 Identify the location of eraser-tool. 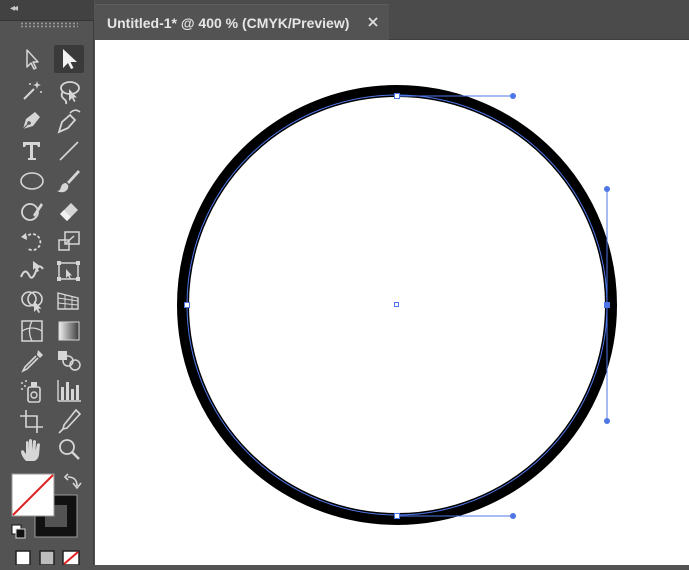
(69, 211).